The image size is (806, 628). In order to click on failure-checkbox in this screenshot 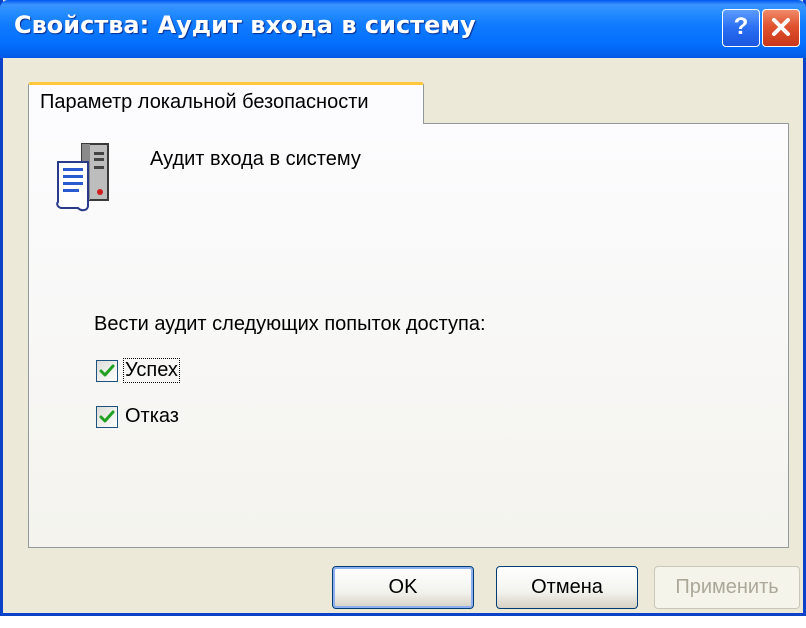, I will do `click(107, 416)`.